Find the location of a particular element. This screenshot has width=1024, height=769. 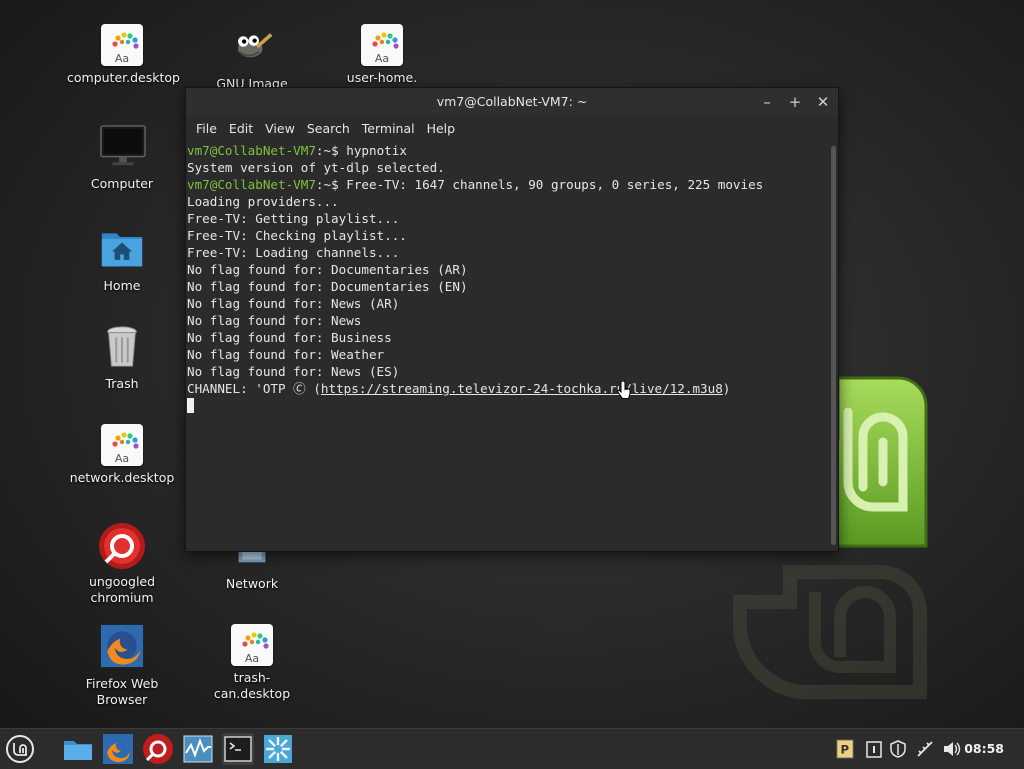

line-text: No flag found for: News (ES) is located at coordinates (293, 371).